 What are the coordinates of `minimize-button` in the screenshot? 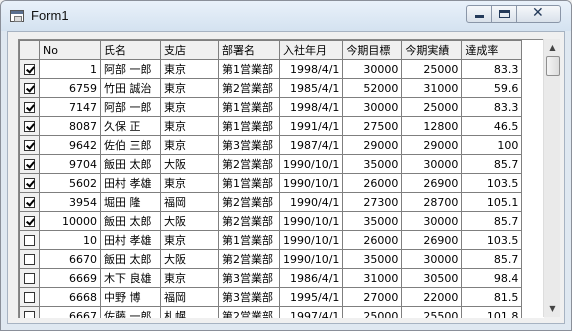 It's located at (479, 14).